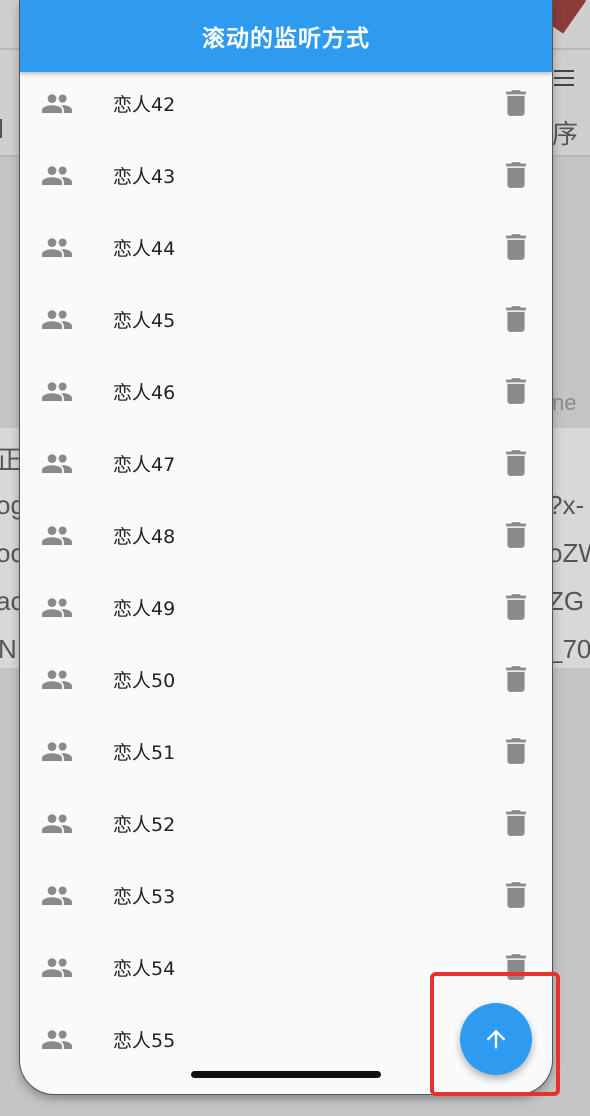 The height and width of the screenshot is (1116, 590). I want to click on list-item: 恋人47, so click(286, 463).